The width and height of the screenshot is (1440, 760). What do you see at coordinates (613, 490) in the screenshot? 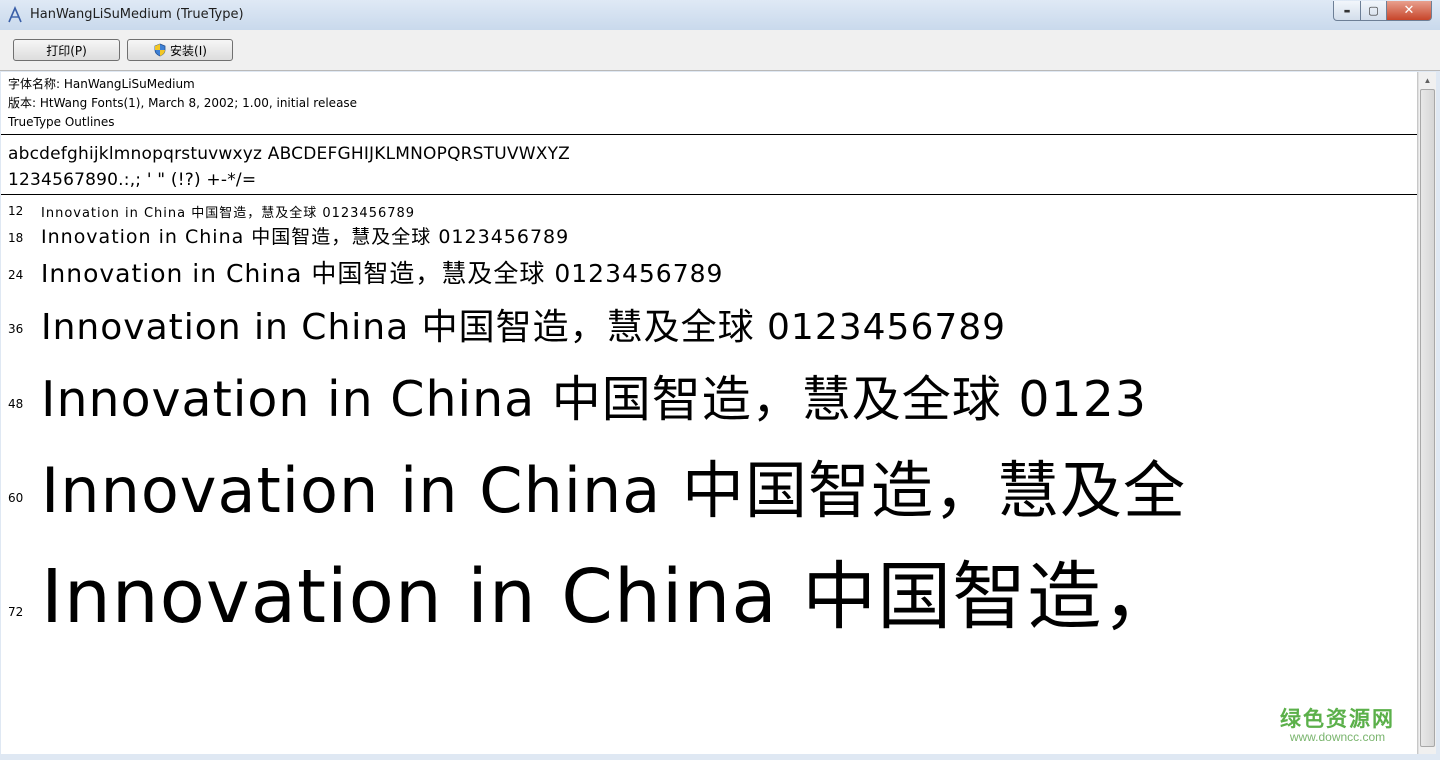
I see `sample-text-60: Innovation in China 中国智造，慧及全` at bounding box center [613, 490].